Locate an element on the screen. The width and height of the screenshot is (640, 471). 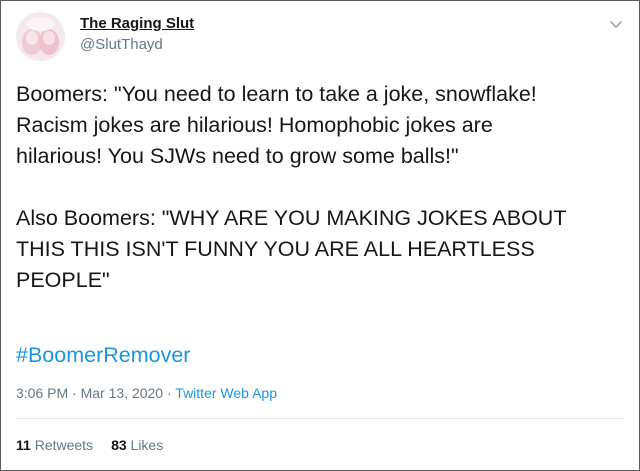
chevron-down-icon is located at coordinates (616, 24).